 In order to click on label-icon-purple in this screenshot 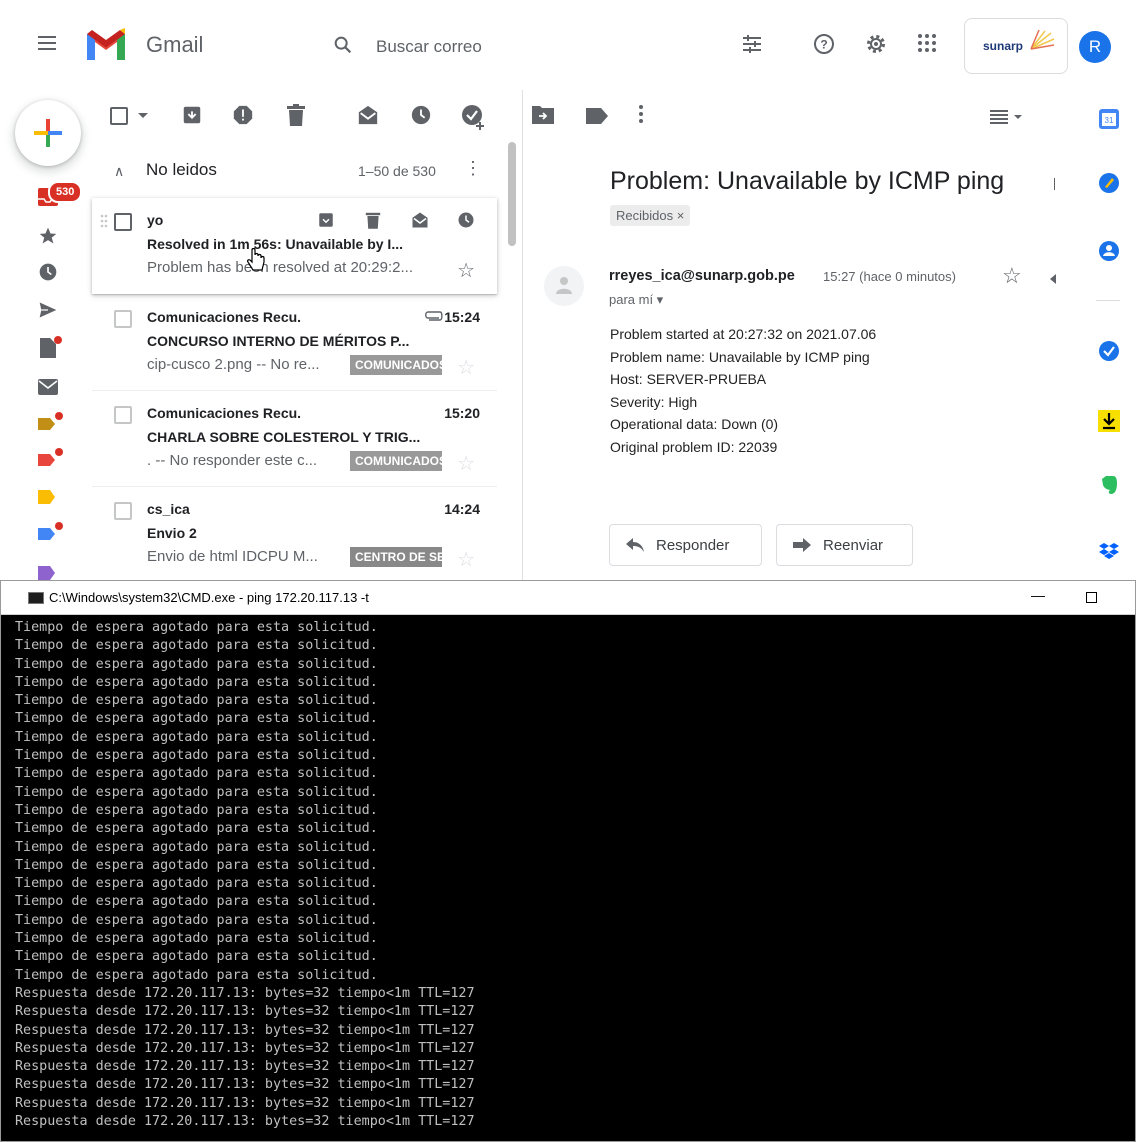, I will do `click(48, 573)`.